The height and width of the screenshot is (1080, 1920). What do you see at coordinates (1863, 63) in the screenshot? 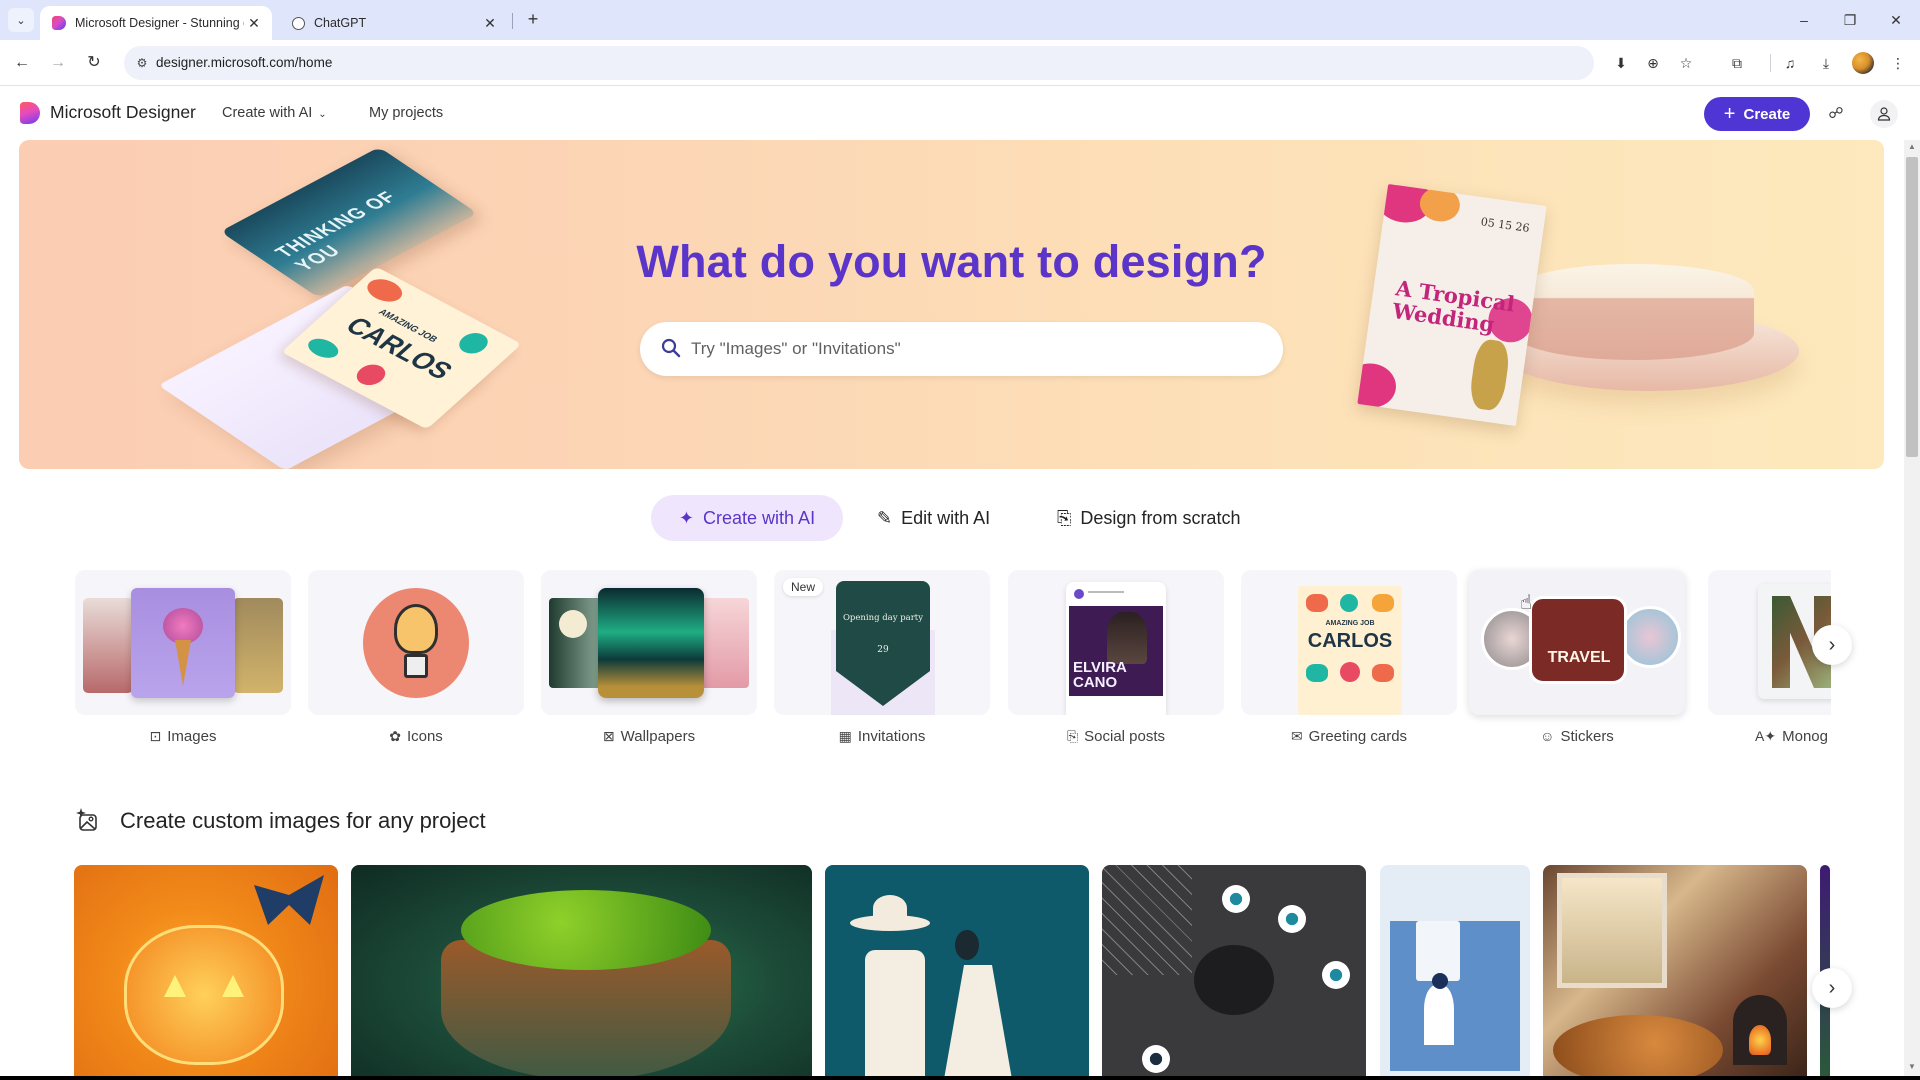
I see `browser-profile-avatar` at bounding box center [1863, 63].